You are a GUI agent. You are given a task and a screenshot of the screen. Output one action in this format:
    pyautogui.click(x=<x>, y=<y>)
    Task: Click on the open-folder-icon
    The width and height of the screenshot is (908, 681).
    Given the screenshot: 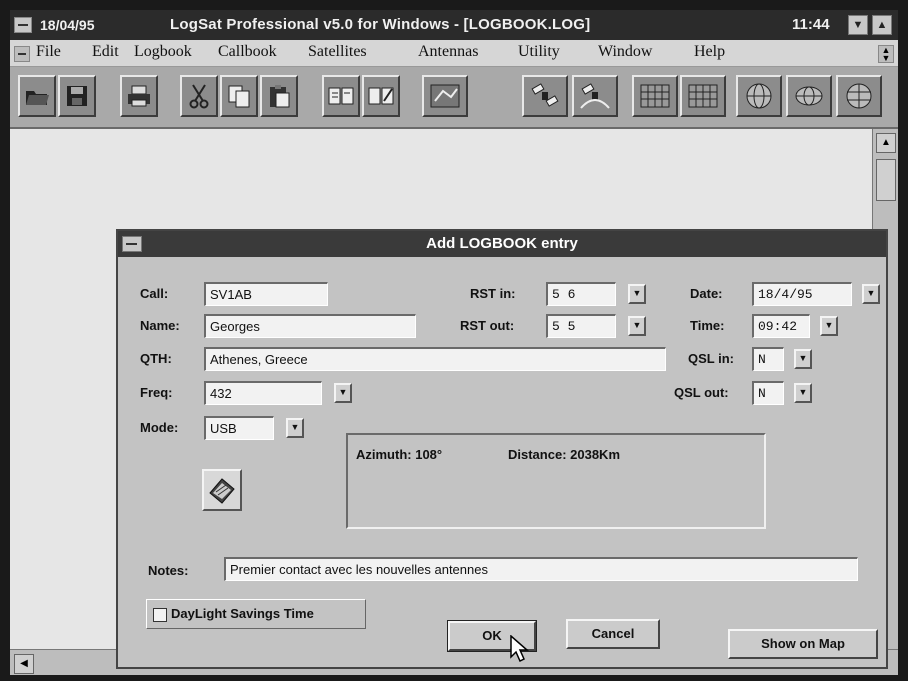 What is the action you would take?
    pyautogui.click(x=37, y=96)
    